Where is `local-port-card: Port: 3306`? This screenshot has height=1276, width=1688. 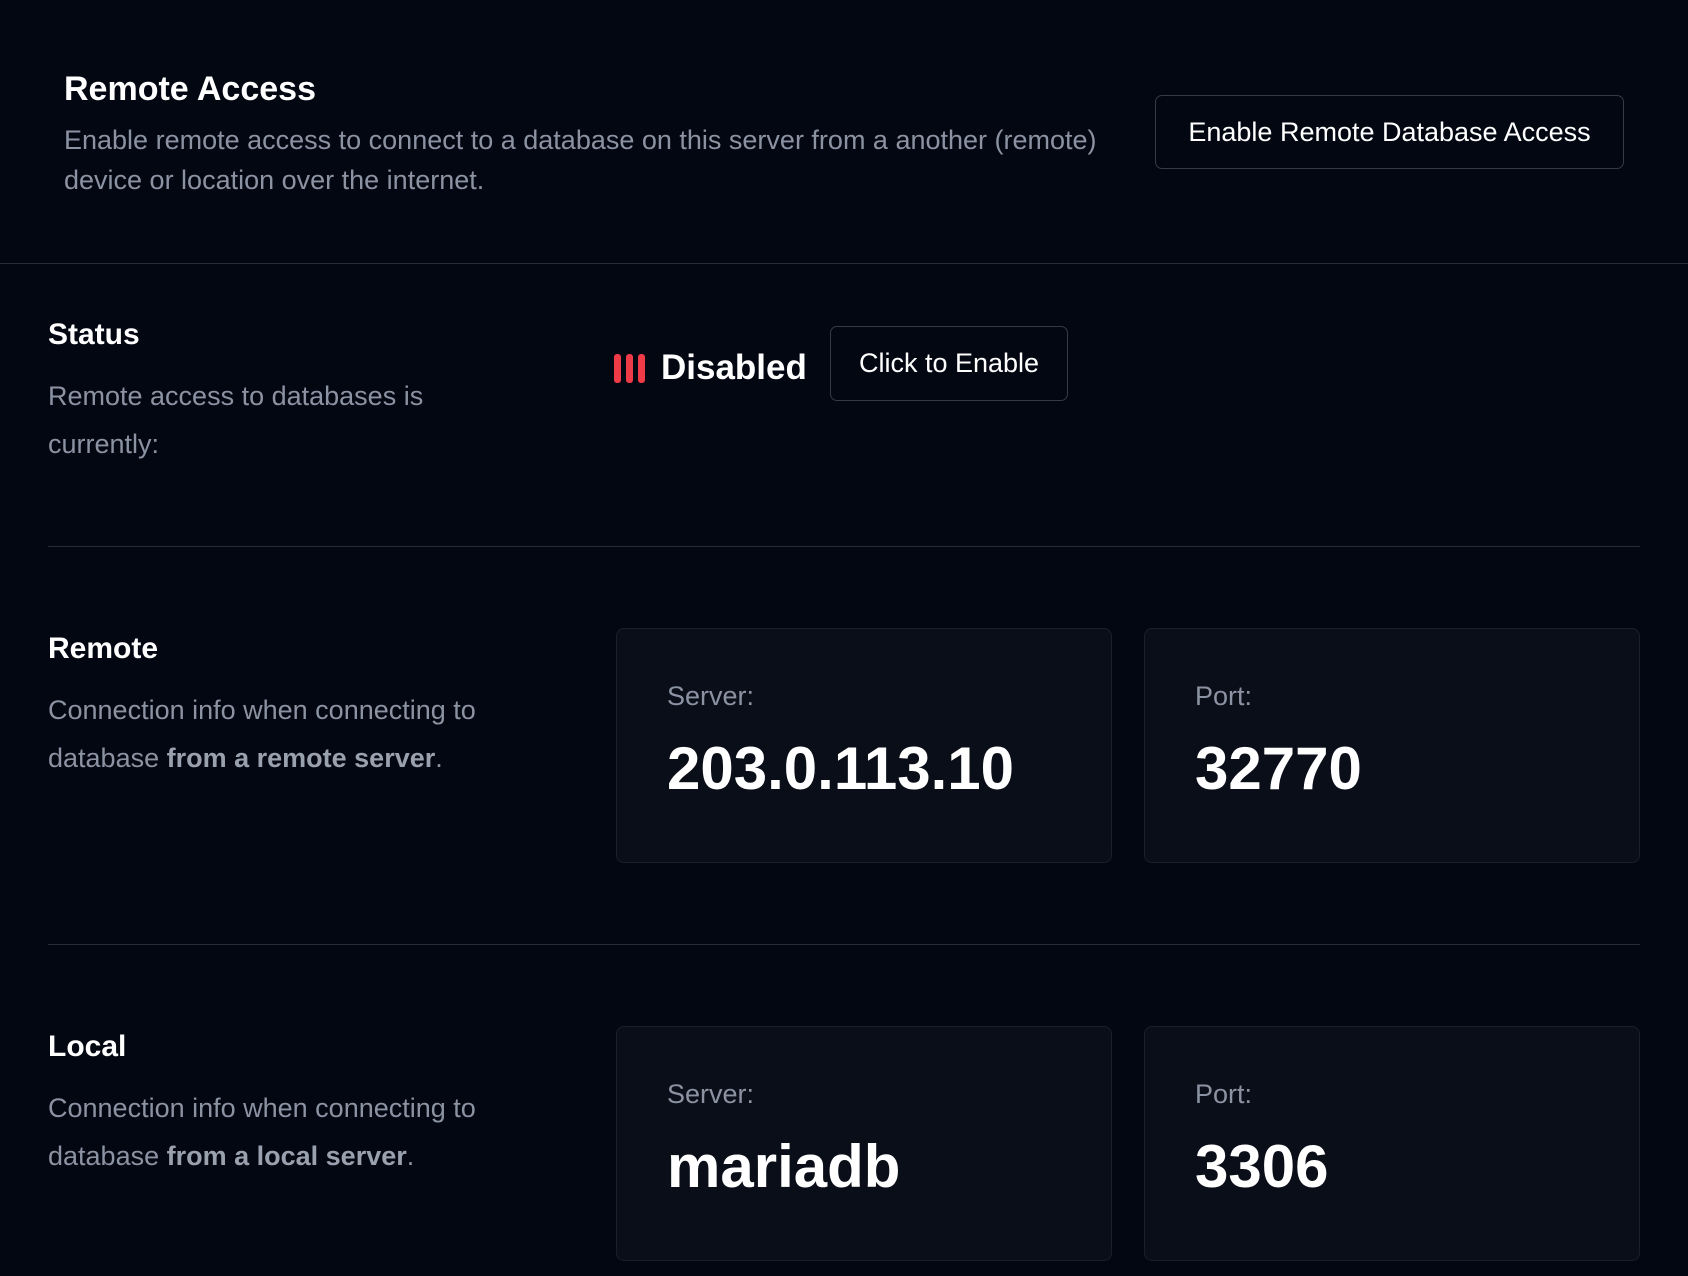
local-port-card: Port: 3306 is located at coordinates (1392, 1143).